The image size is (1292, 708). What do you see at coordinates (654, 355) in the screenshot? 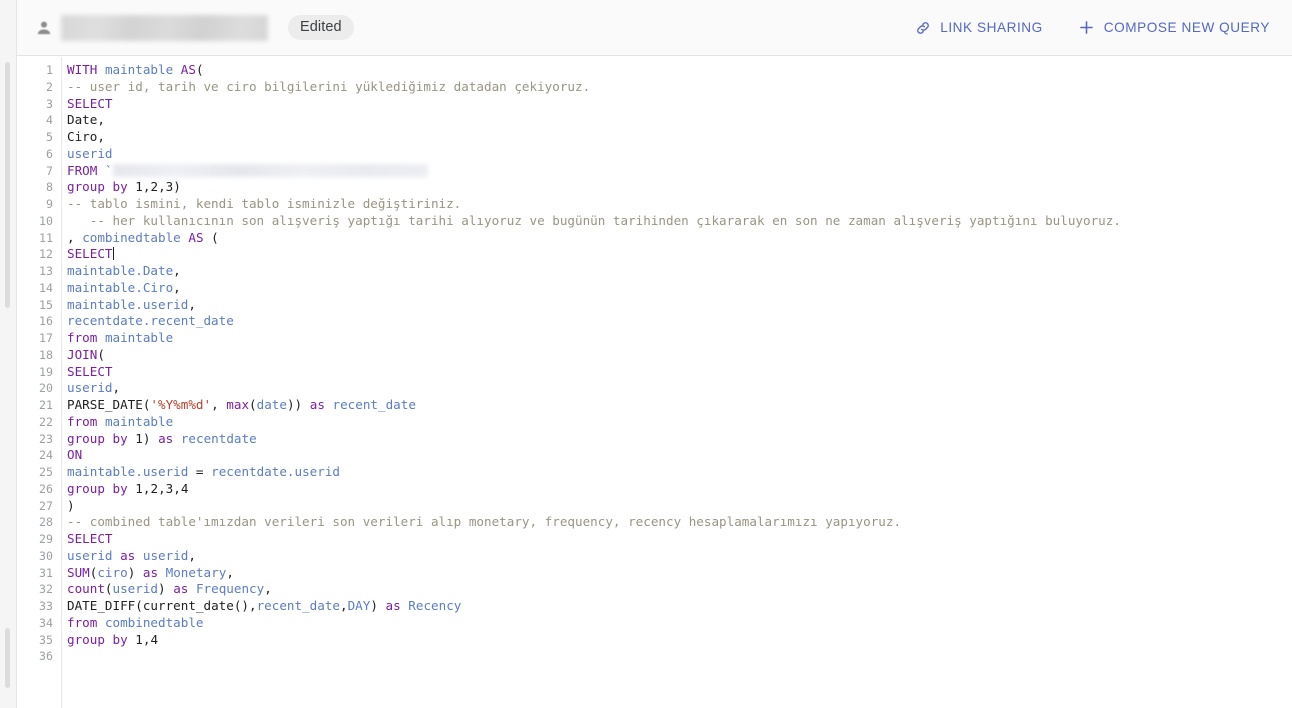
I see `code-line: 18 JOIN(` at bounding box center [654, 355].